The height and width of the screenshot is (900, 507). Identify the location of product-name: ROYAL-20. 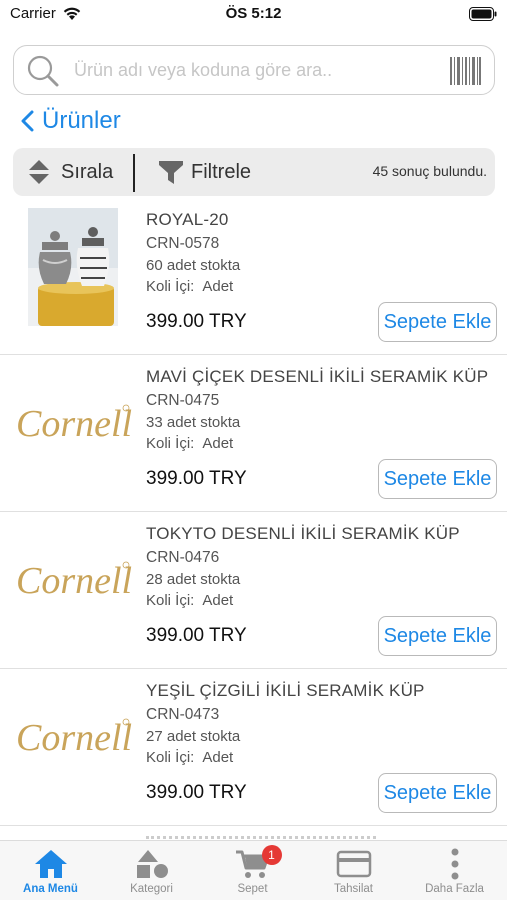
(187, 219).